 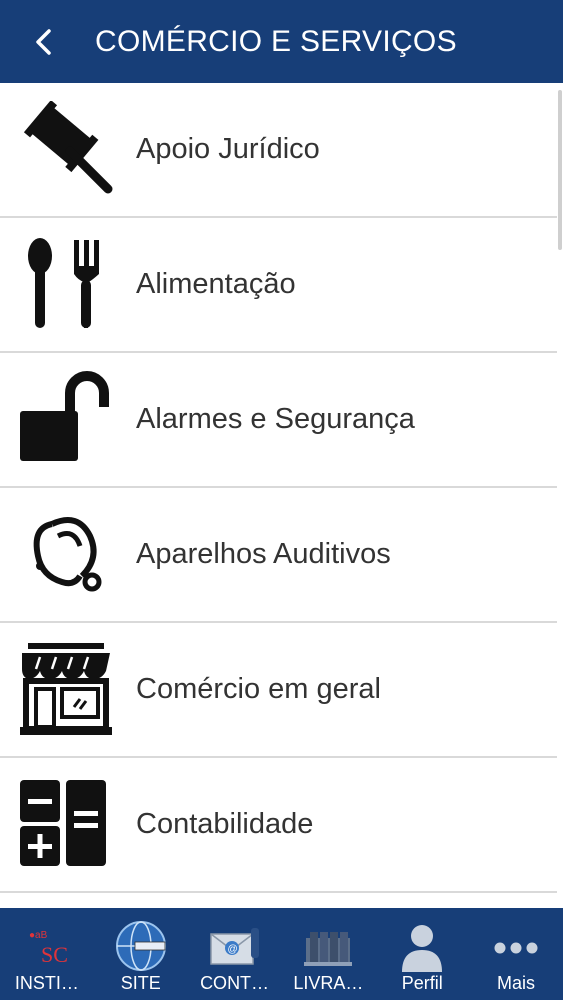 What do you see at coordinates (258, 689) in the screenshot?
I see `list-item-label: Comércio em geral` at bounding box center [258, 689].